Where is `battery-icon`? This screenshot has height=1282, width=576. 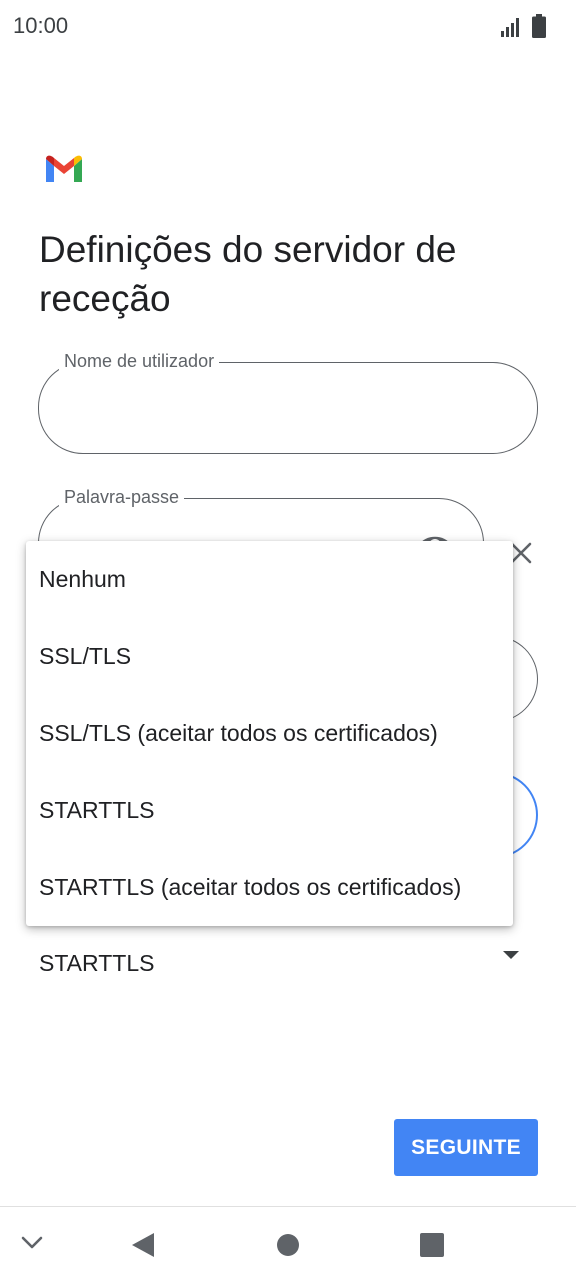 battery-icon is located at coordinates (539, 26).